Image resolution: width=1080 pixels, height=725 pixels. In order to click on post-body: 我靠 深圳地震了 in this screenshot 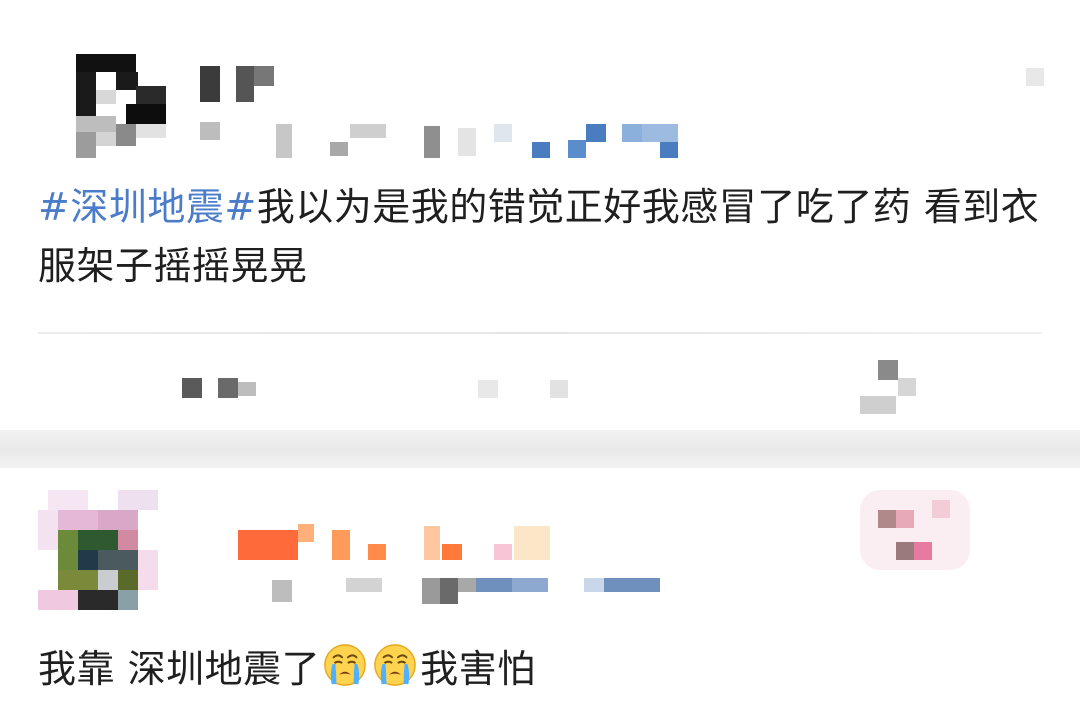, I will do `click(179, 669)`.